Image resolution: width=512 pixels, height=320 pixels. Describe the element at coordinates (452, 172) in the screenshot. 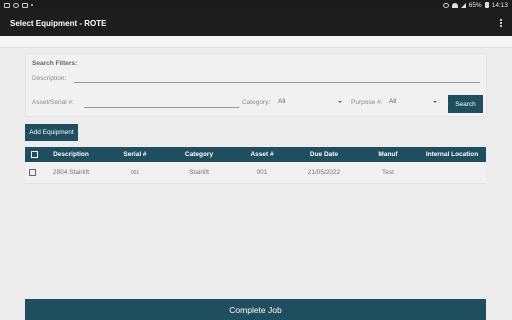

I see `row-internal-location` at that location.